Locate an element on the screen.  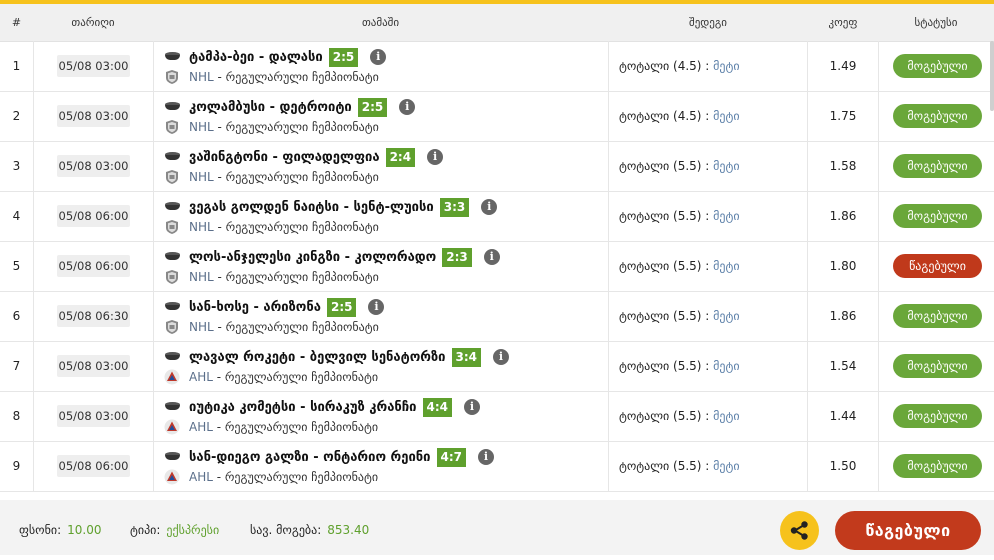
match-teams: ტამპა-ბეი - დალასი is located at coordinates (256, 57).